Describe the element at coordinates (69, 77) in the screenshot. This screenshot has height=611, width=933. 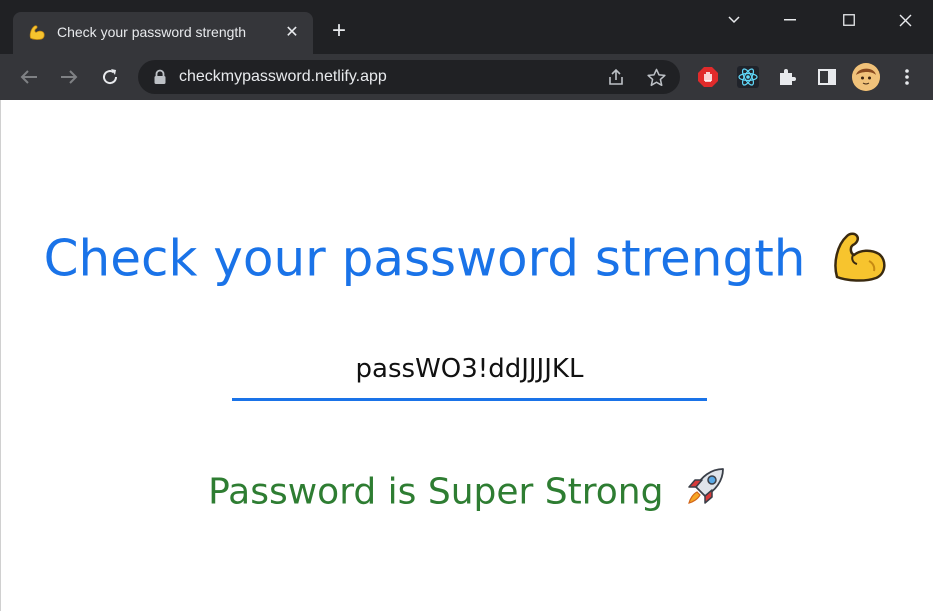
I see `forward-arrow-icon` at that location.